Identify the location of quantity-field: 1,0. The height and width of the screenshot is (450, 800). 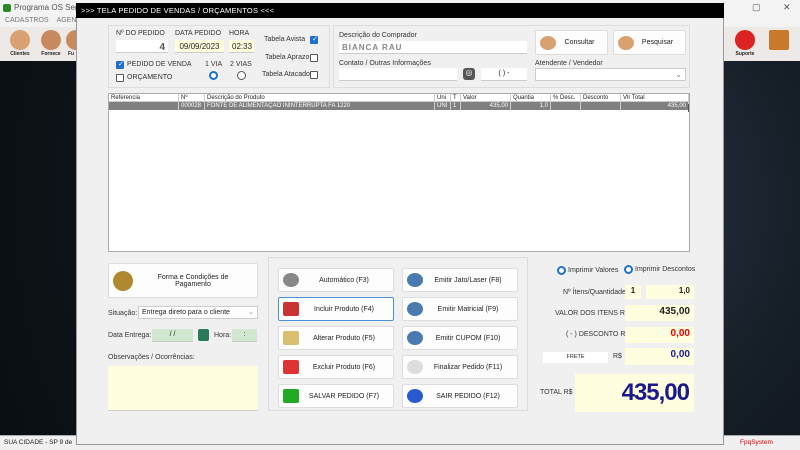
(670, 292).